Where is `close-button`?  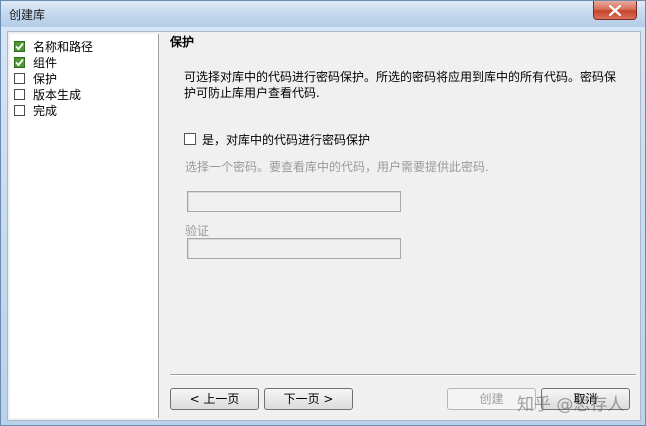
close-button is located at coordinates (615, 10).